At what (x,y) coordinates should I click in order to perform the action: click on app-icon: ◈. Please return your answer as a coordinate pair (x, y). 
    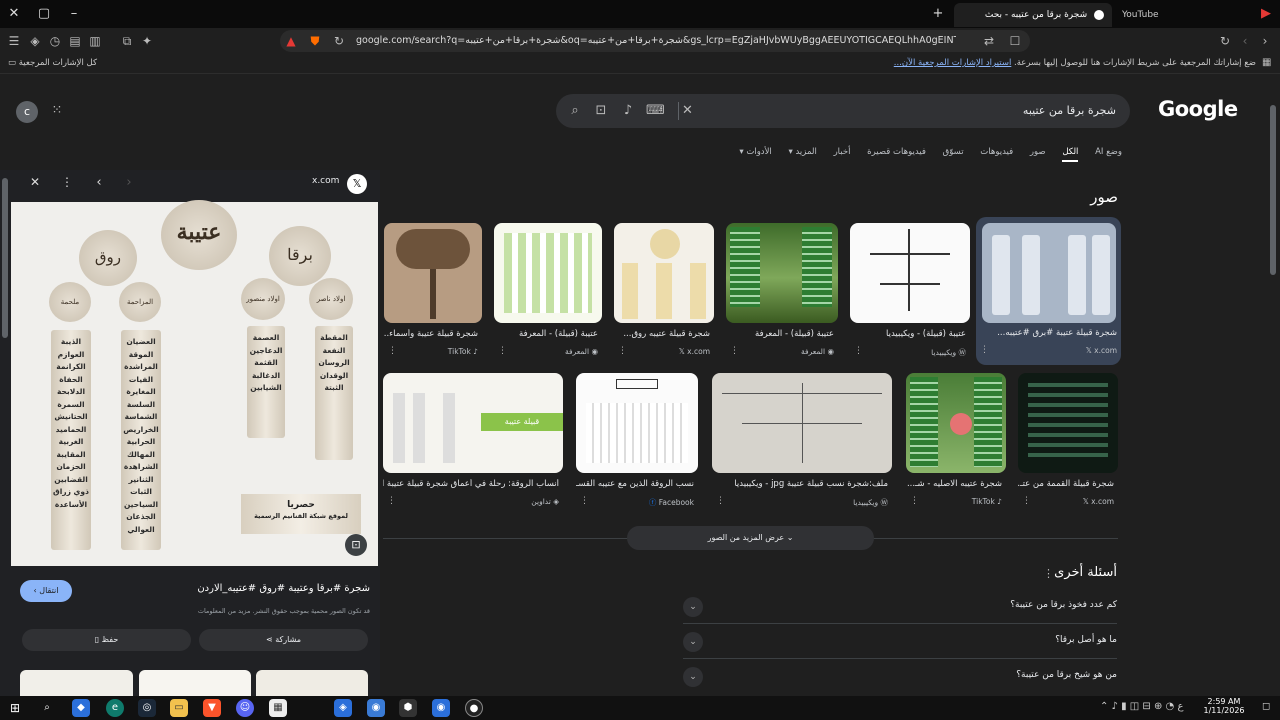
    Looking at the image, I should click on (343, 708).